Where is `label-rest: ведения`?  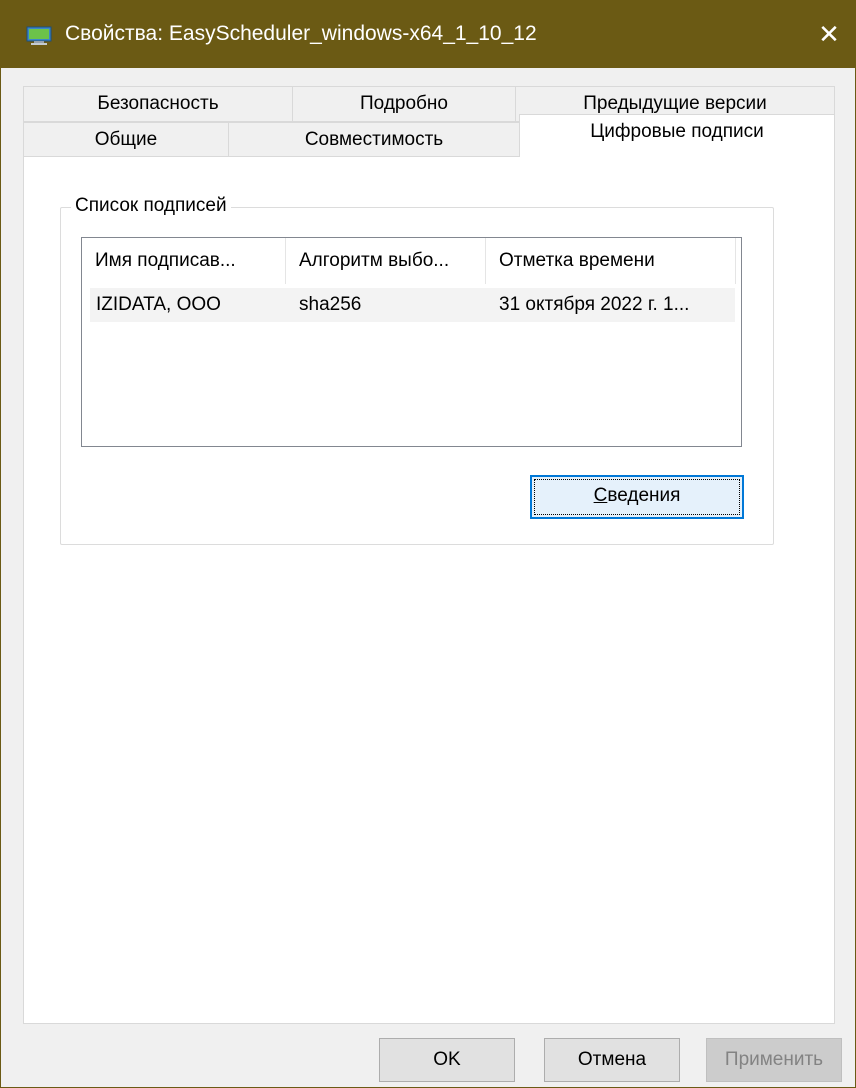 label-rest: ведения is located at coordinates (644, 495).